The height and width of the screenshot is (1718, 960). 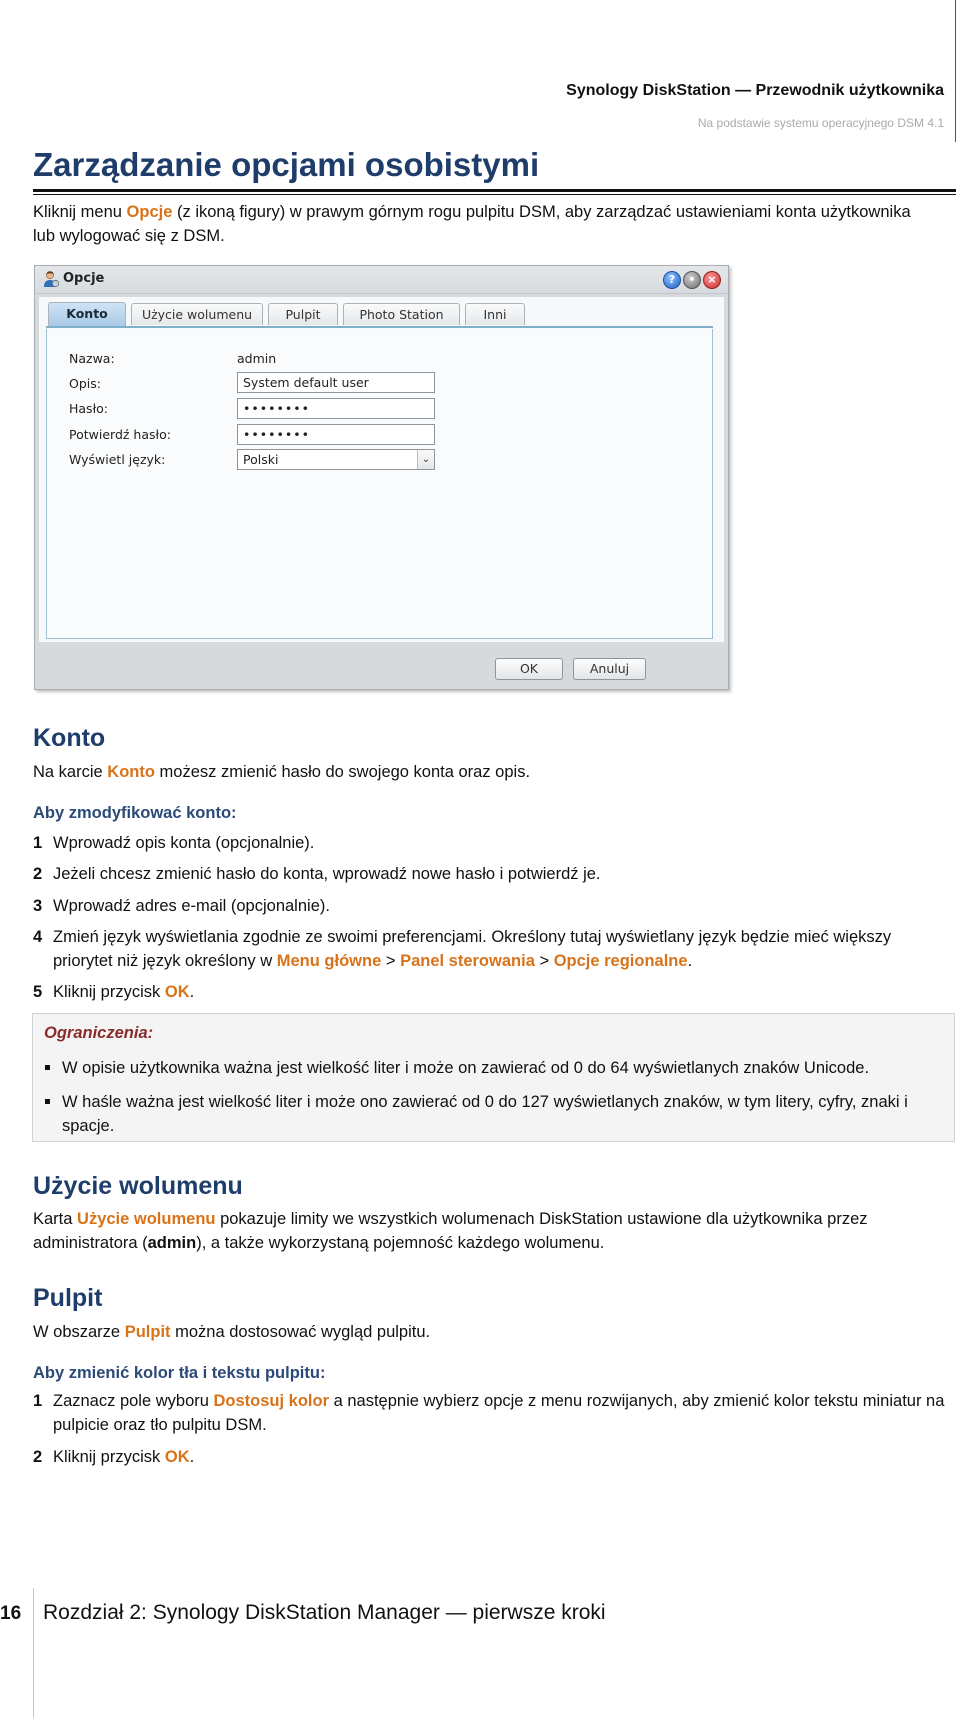 What do you see at coordinates (672, 280) in the screenshot?
I see `help-icon: ?` at bounding box center [672, 280].